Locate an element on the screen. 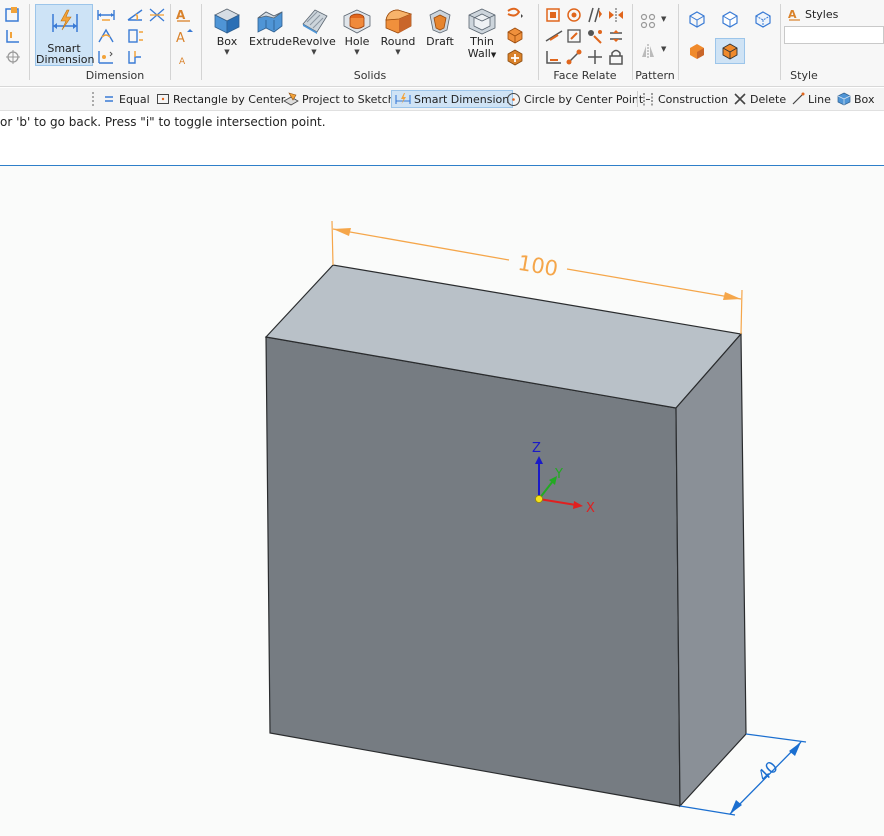  smart-dimension-button: Smart Dimension is located at coordinates (65, 35).